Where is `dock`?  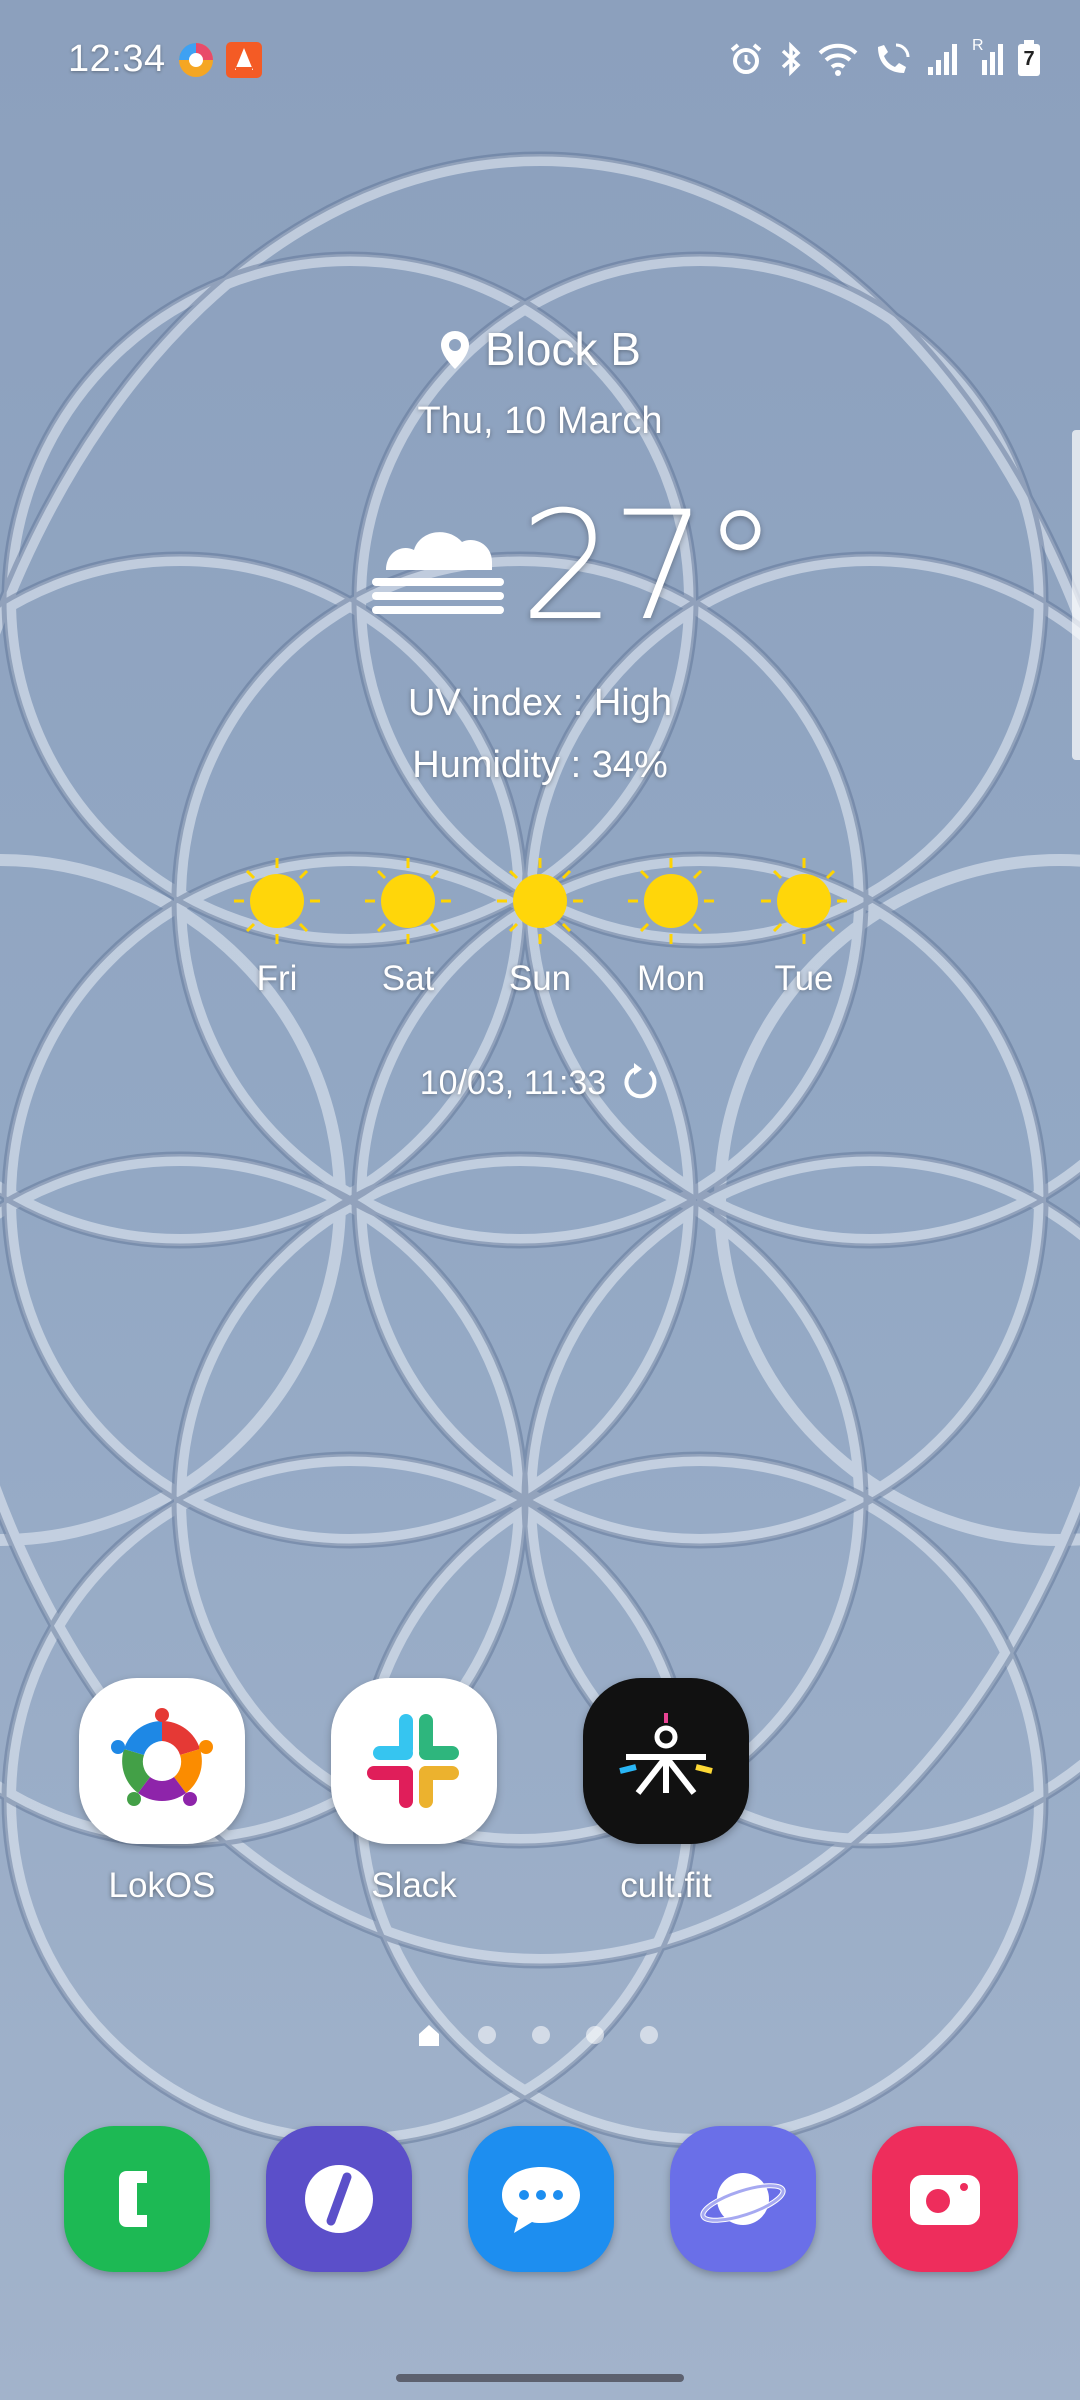
dock is located at coordinates (540, 2201).